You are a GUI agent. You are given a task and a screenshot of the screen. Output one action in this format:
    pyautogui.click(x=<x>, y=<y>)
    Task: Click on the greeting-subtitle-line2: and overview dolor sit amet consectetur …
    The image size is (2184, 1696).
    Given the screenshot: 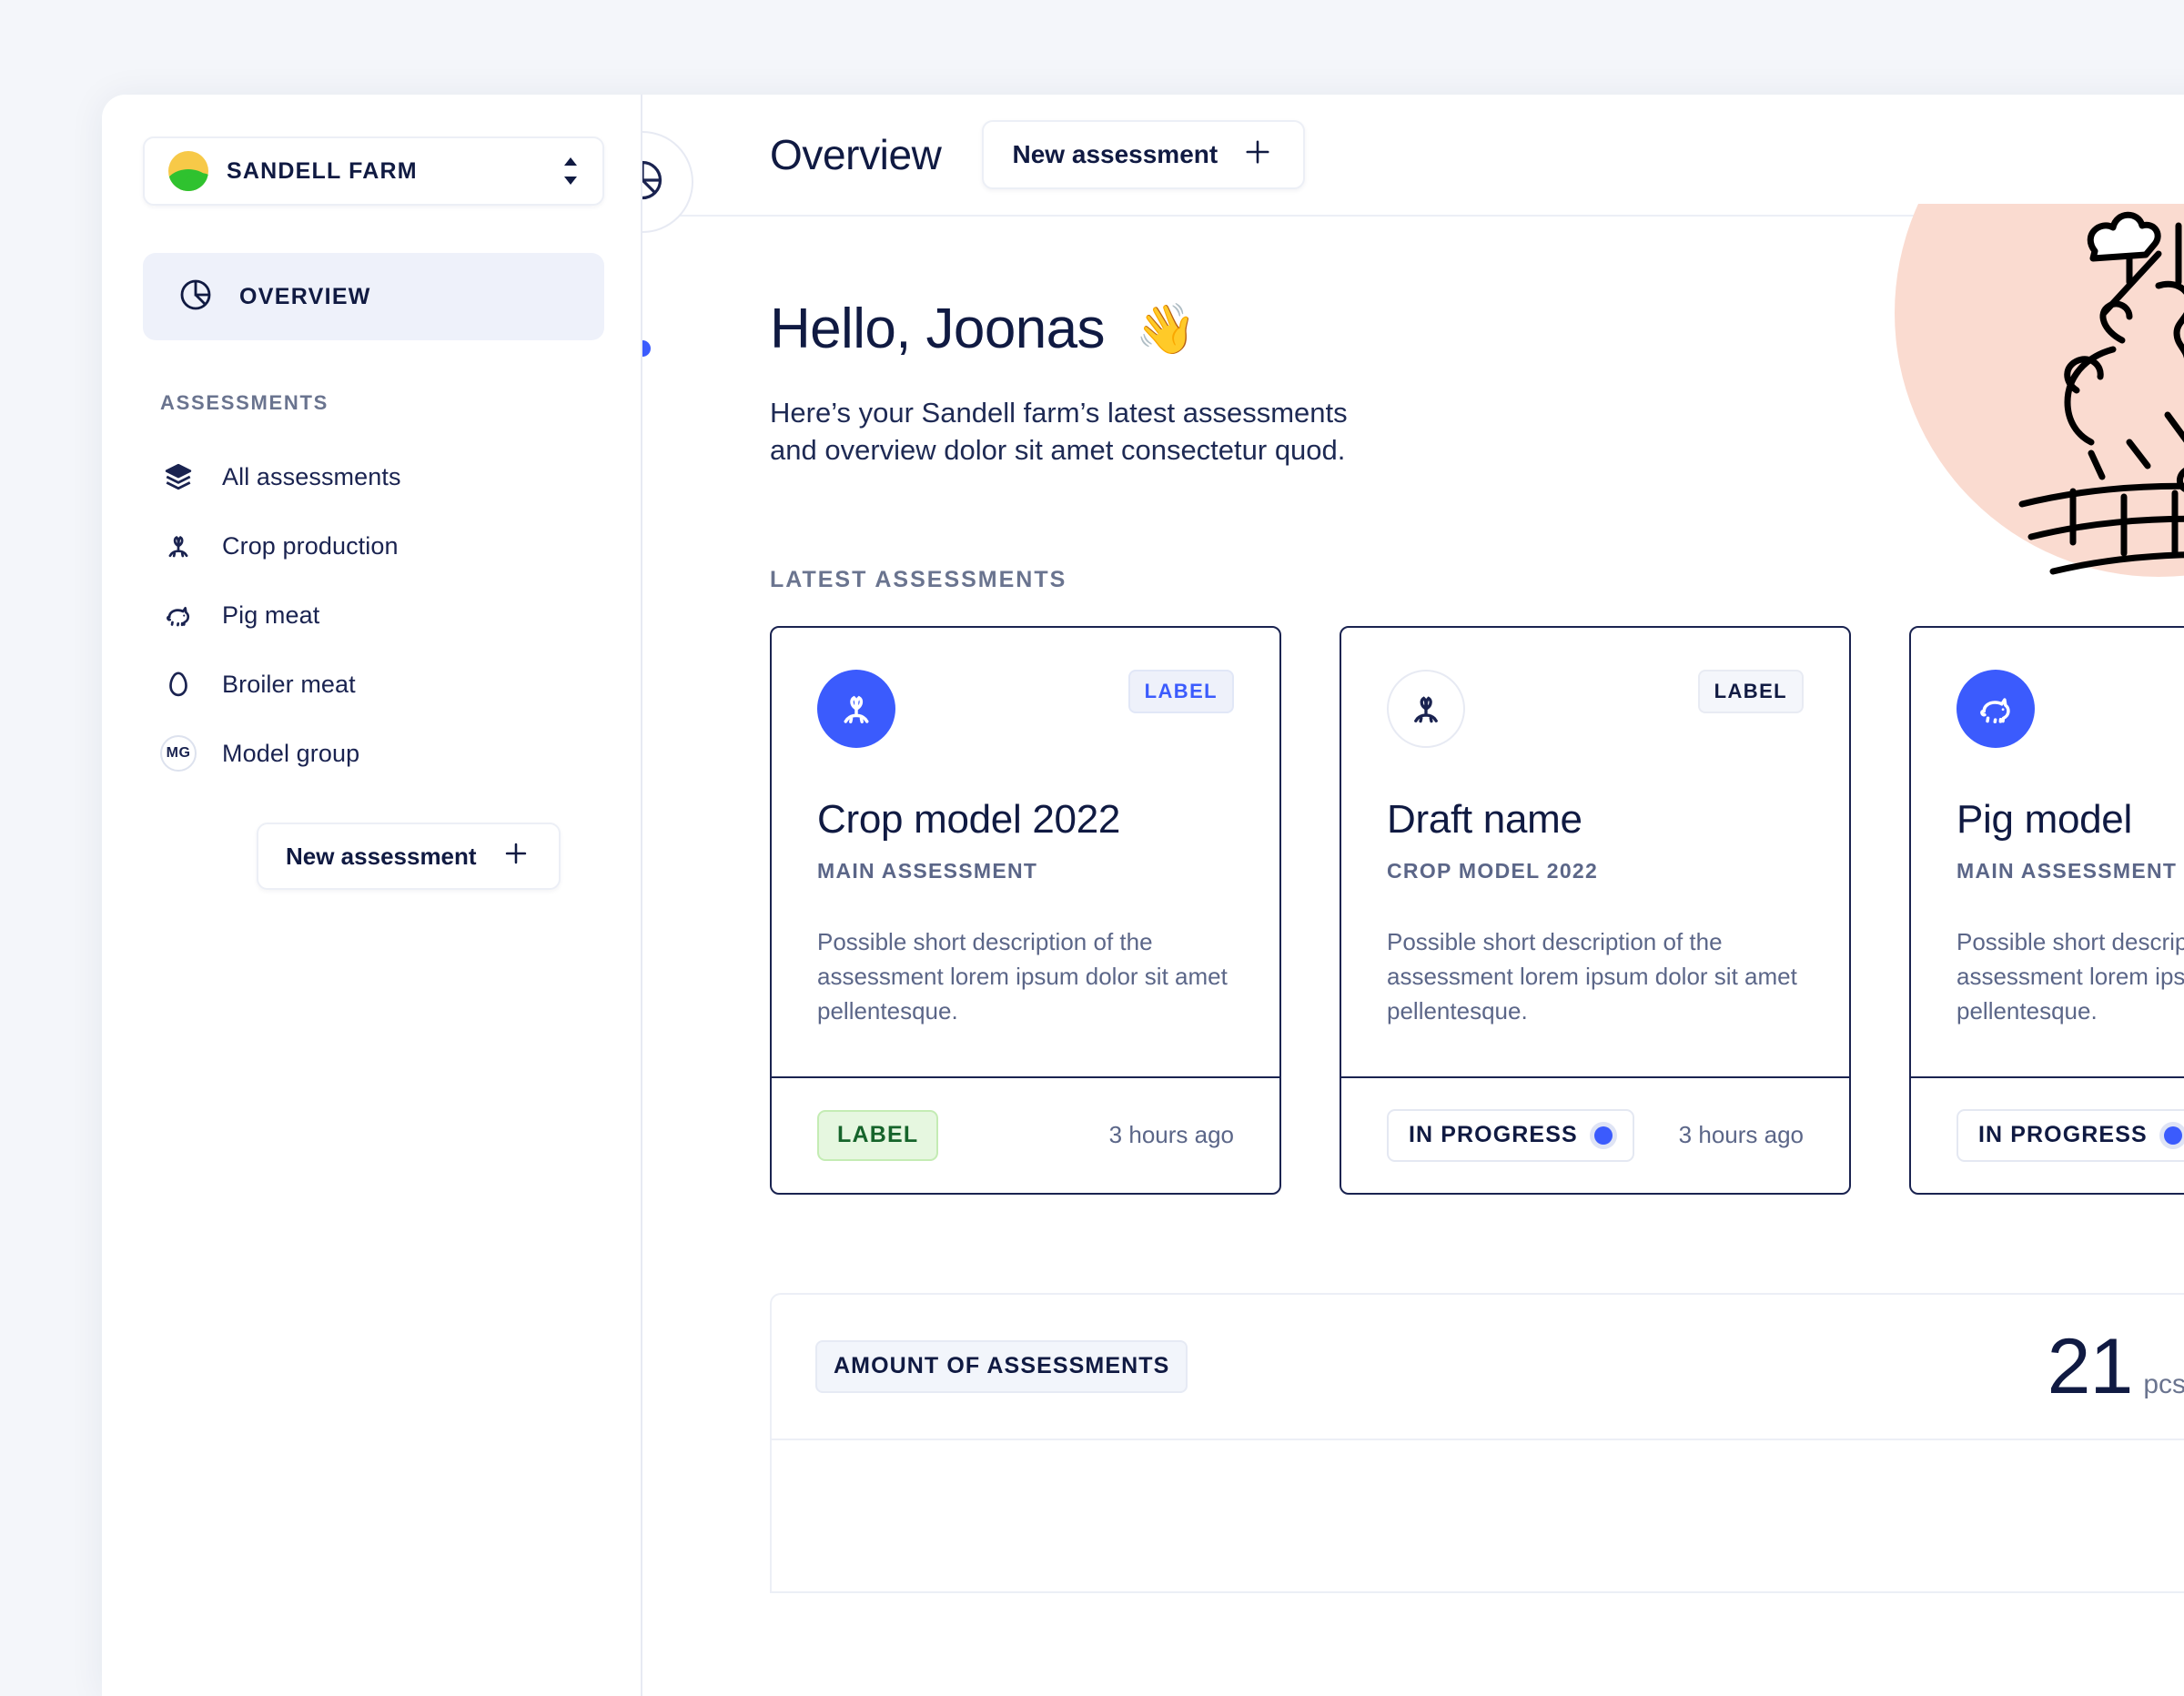 What is the action you would take?
    pyautogui.click(x=1058, y=450)
    